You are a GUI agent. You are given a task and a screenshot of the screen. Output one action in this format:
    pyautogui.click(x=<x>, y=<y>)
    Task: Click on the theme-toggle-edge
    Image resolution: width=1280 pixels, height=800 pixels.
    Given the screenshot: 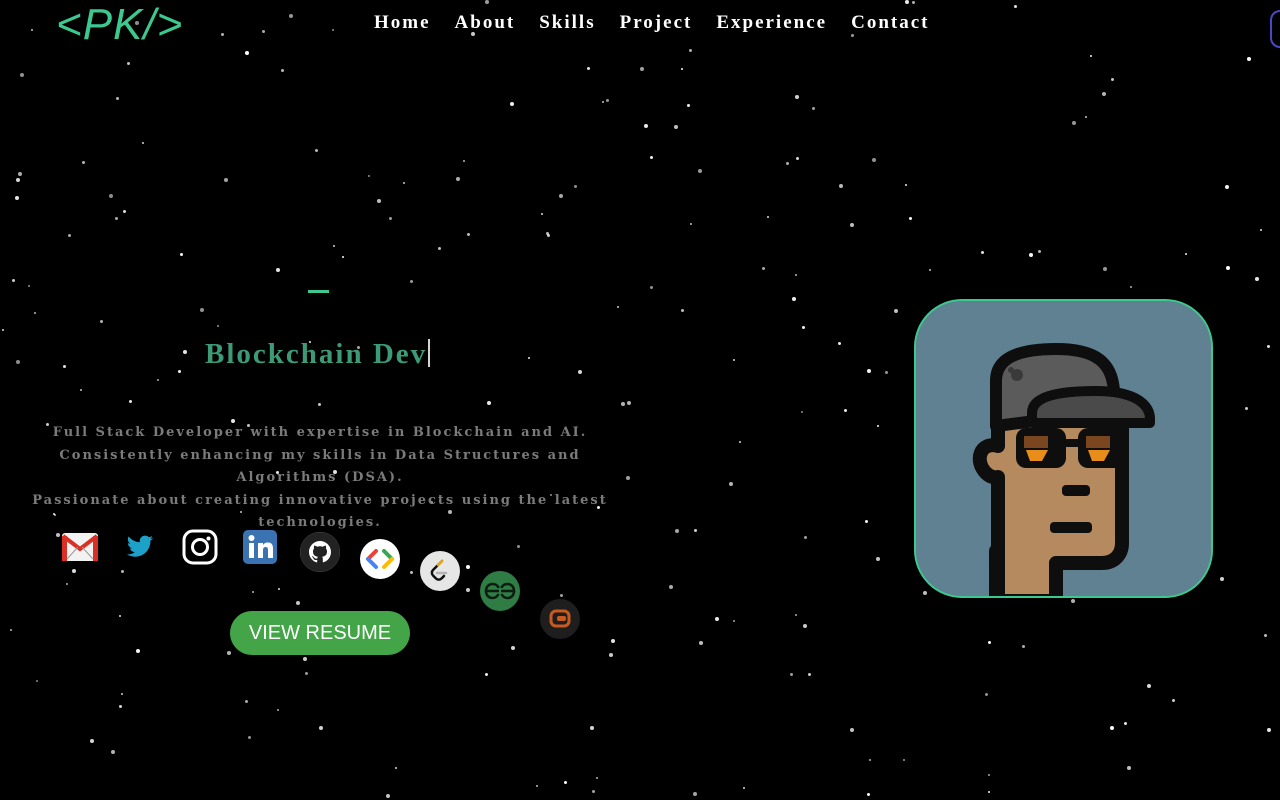 What is the action you would take?
    pyautogui.click(x=1275, y=29)
    